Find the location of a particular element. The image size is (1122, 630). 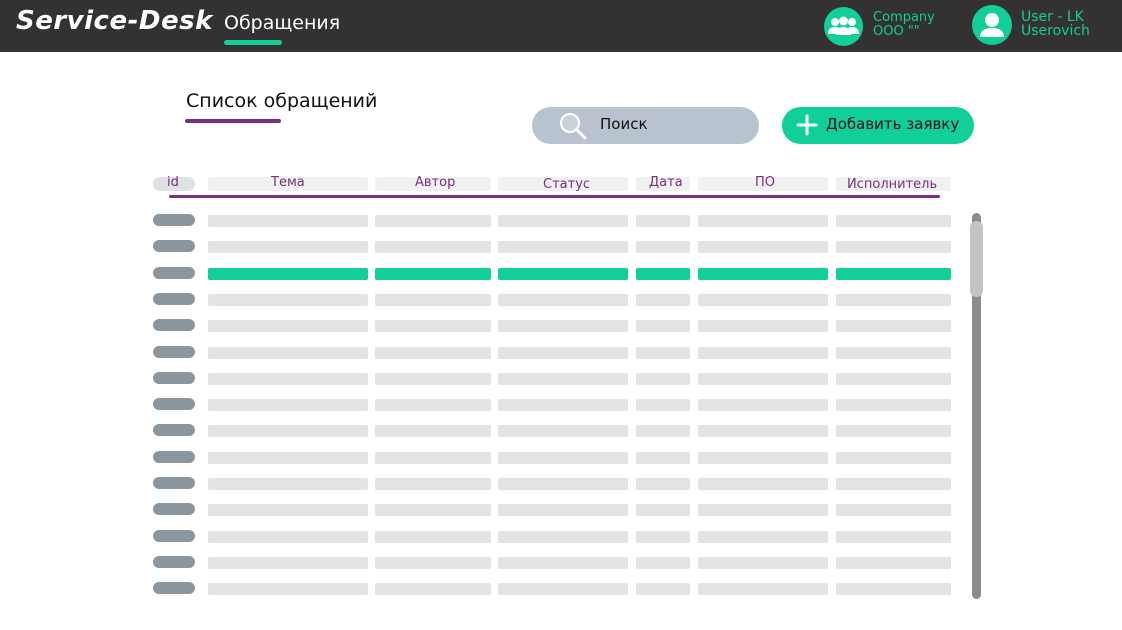

column-header-id: id is located at coordinates (173, 182).